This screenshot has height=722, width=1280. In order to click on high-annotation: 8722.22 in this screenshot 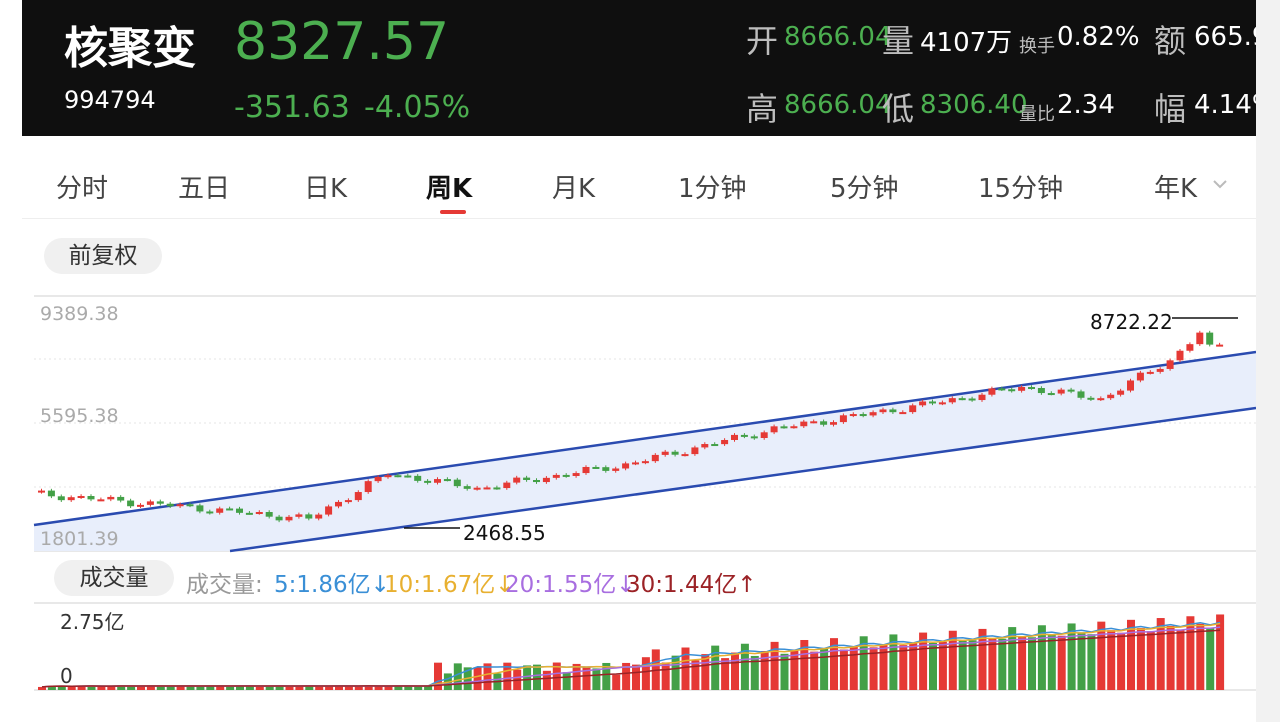, I will do `click(1131, 322)`.